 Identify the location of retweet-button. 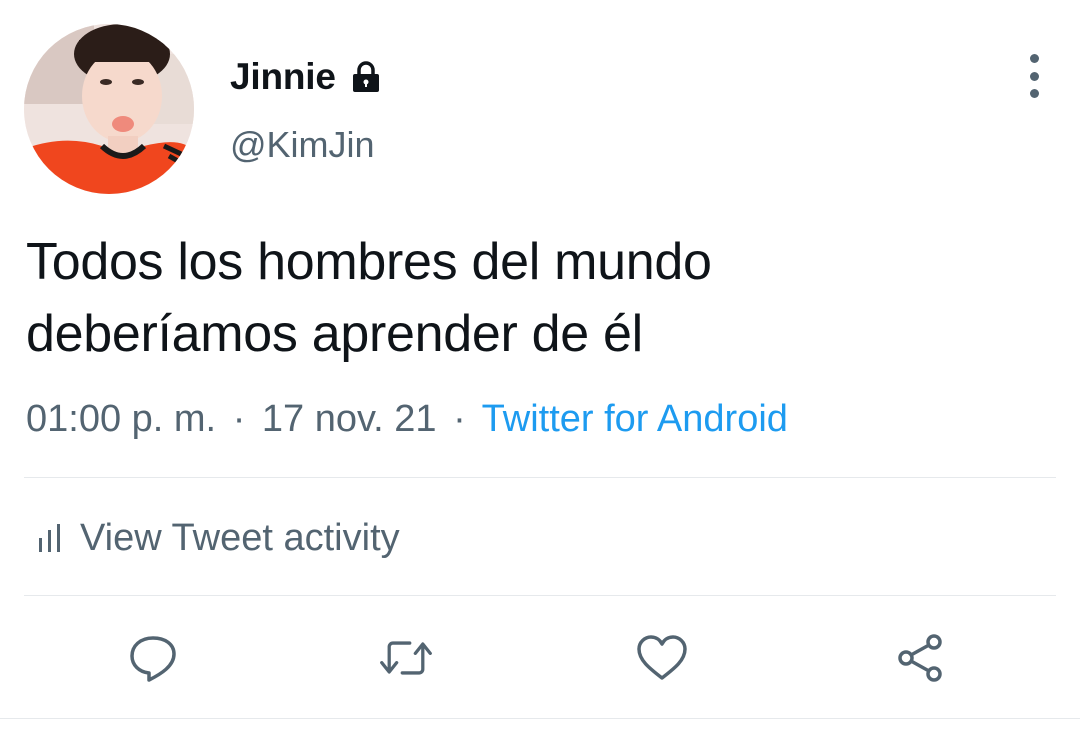
(406, 658).